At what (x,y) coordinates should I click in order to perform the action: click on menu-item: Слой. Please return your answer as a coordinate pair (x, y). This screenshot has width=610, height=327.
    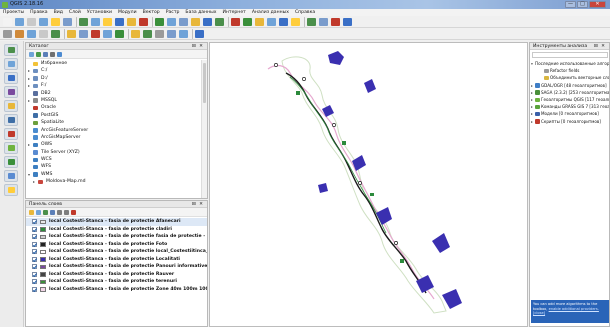
    Looking at the image, I should click on (75, 12).